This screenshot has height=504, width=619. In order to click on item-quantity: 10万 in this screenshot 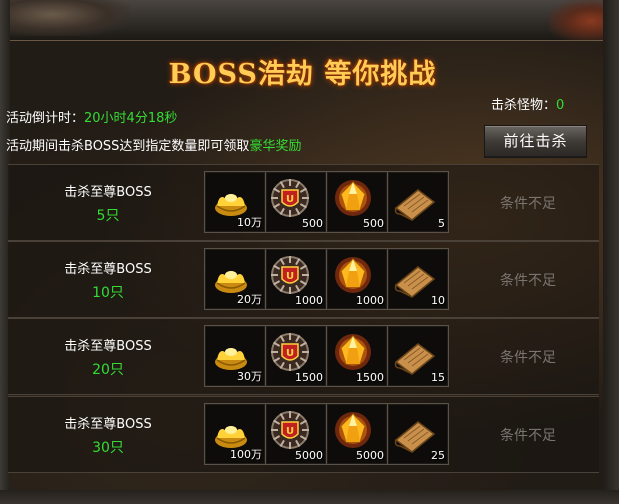, I will do `click(249, 222)`.